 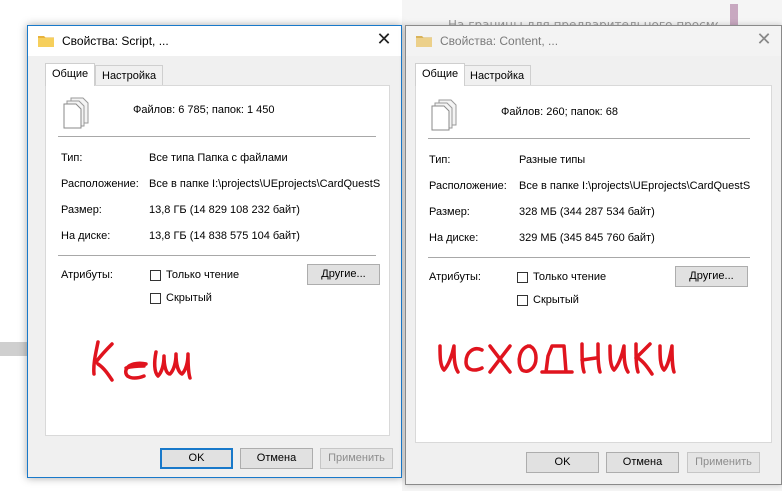 What do you see at coordinates (224, 210) in the screenshot?
I see `size-value: 13,8 ГБ (14 829 108 232 байт)` at bounding box center [224, 210].